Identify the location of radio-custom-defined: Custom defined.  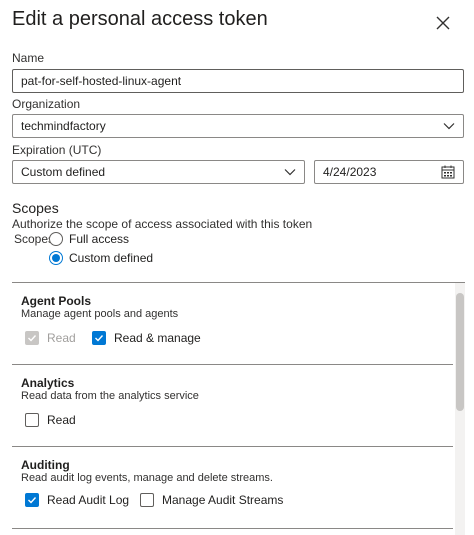
(101, 258).